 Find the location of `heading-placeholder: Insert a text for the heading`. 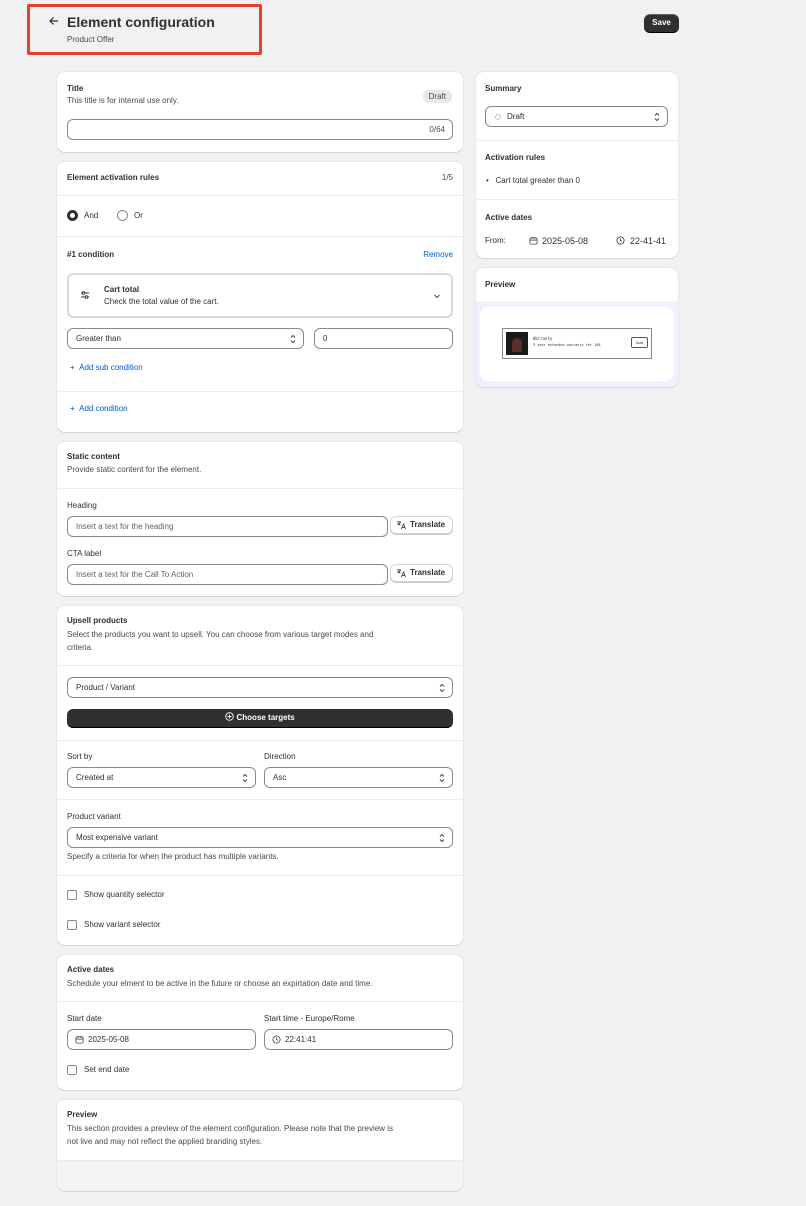

heading-placeholder: Insert a text for the heading is located at coordinates (125, 526).